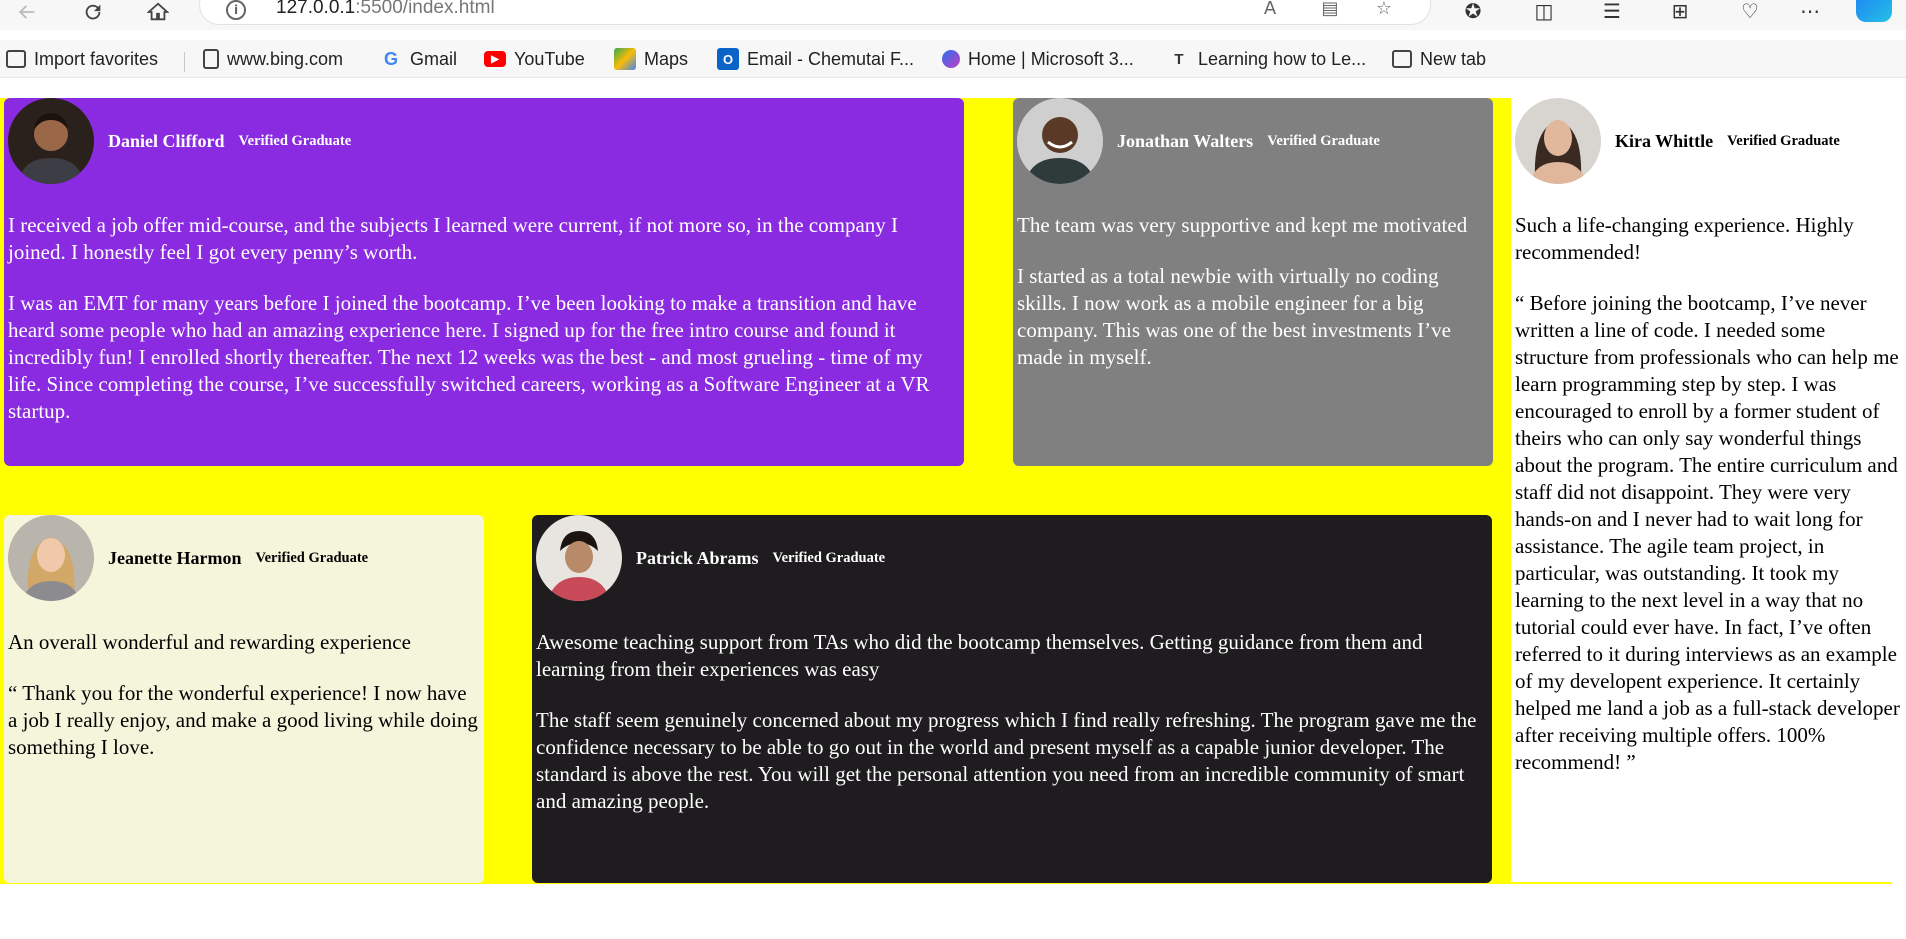 The image size is (1906, 939). Describe the element at coordinates (1612, 11) in the screenshot. I see `favorites-list-icon: ☰` at that location.